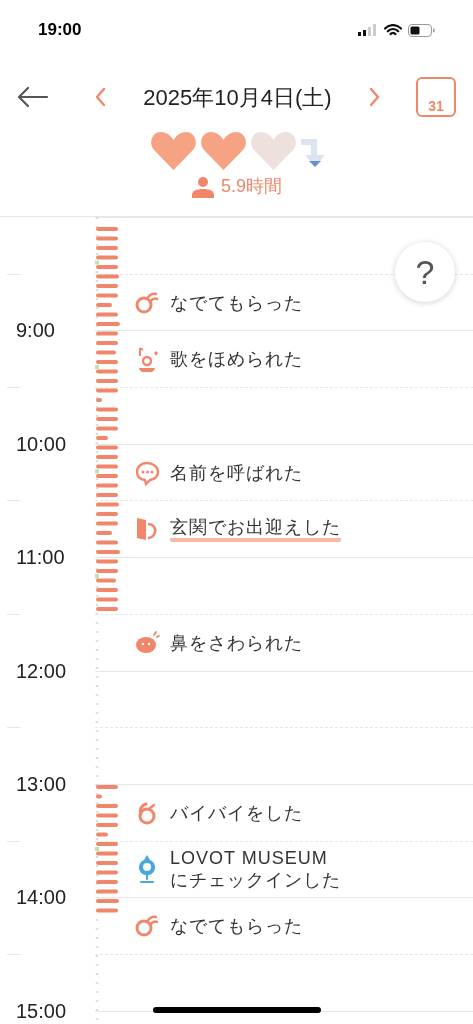  What do you see at coordinates (236, 472) in the screenshot?
I see `event-text: 名前を呼ばれた` at bounding box center [236, 472].